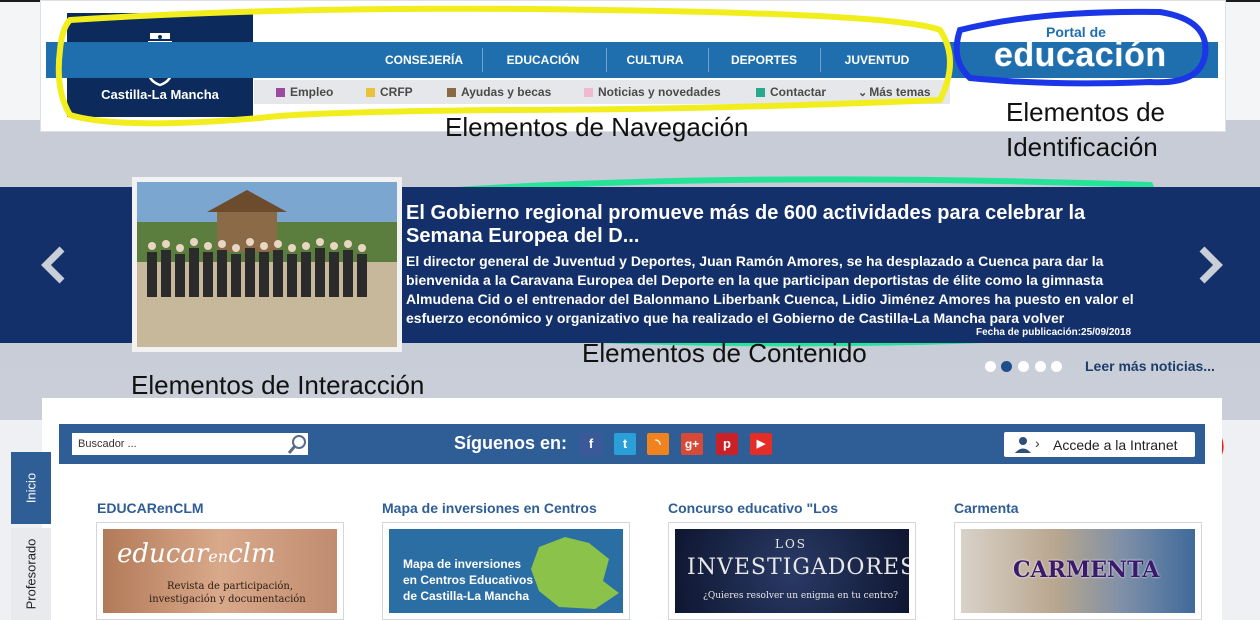 The image size is (1260, 620). Describe the element at coordinates (760, 92) in the screenshot. I see `contactar-color-square` at that location.